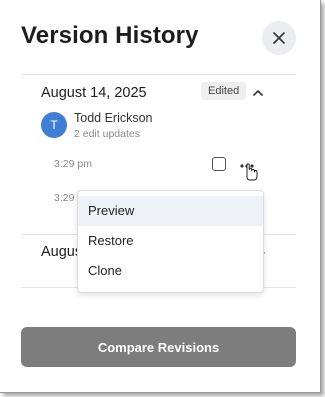  What do you see at coordinates (170, 271) in the screenshot?
I see `menu-item-clone: Clone` at bounding box center [170, 271].